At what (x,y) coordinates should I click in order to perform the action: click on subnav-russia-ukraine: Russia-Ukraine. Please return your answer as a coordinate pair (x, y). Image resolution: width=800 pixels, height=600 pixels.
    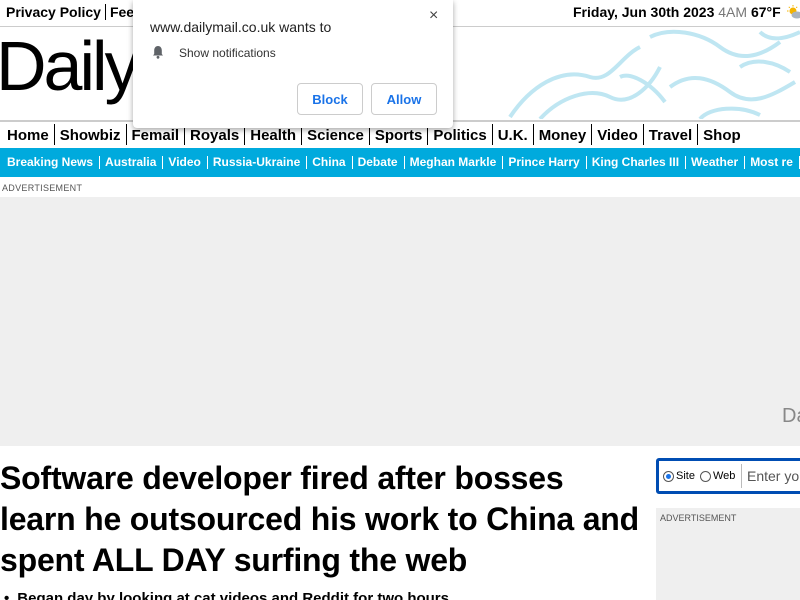
    Looking at the image, I should click on (258, 162).